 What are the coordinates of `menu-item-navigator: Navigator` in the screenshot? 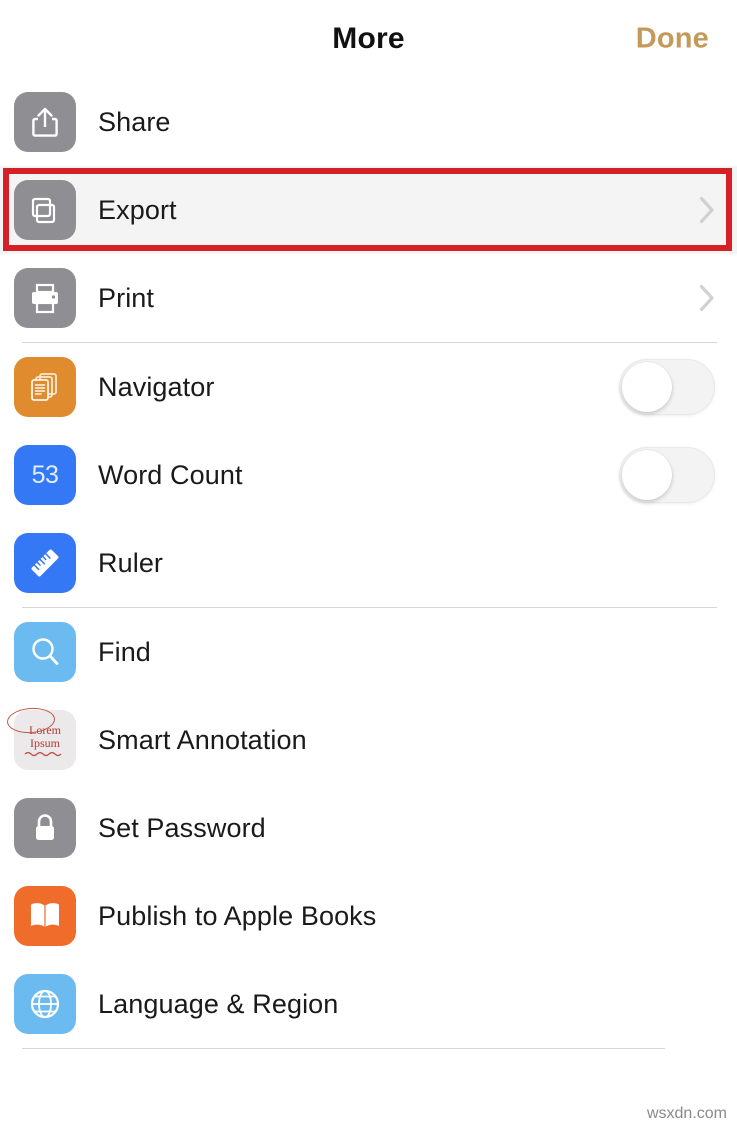 It's located at (368, 387).